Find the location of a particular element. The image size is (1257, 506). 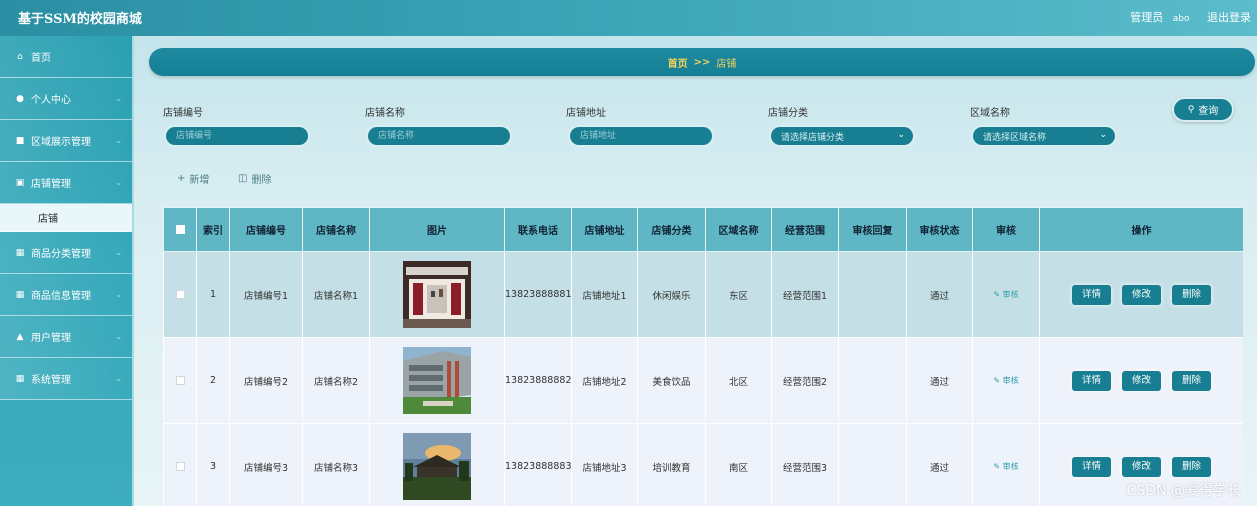

column-header: 店铺编号 is located at coordinates (266, 229).